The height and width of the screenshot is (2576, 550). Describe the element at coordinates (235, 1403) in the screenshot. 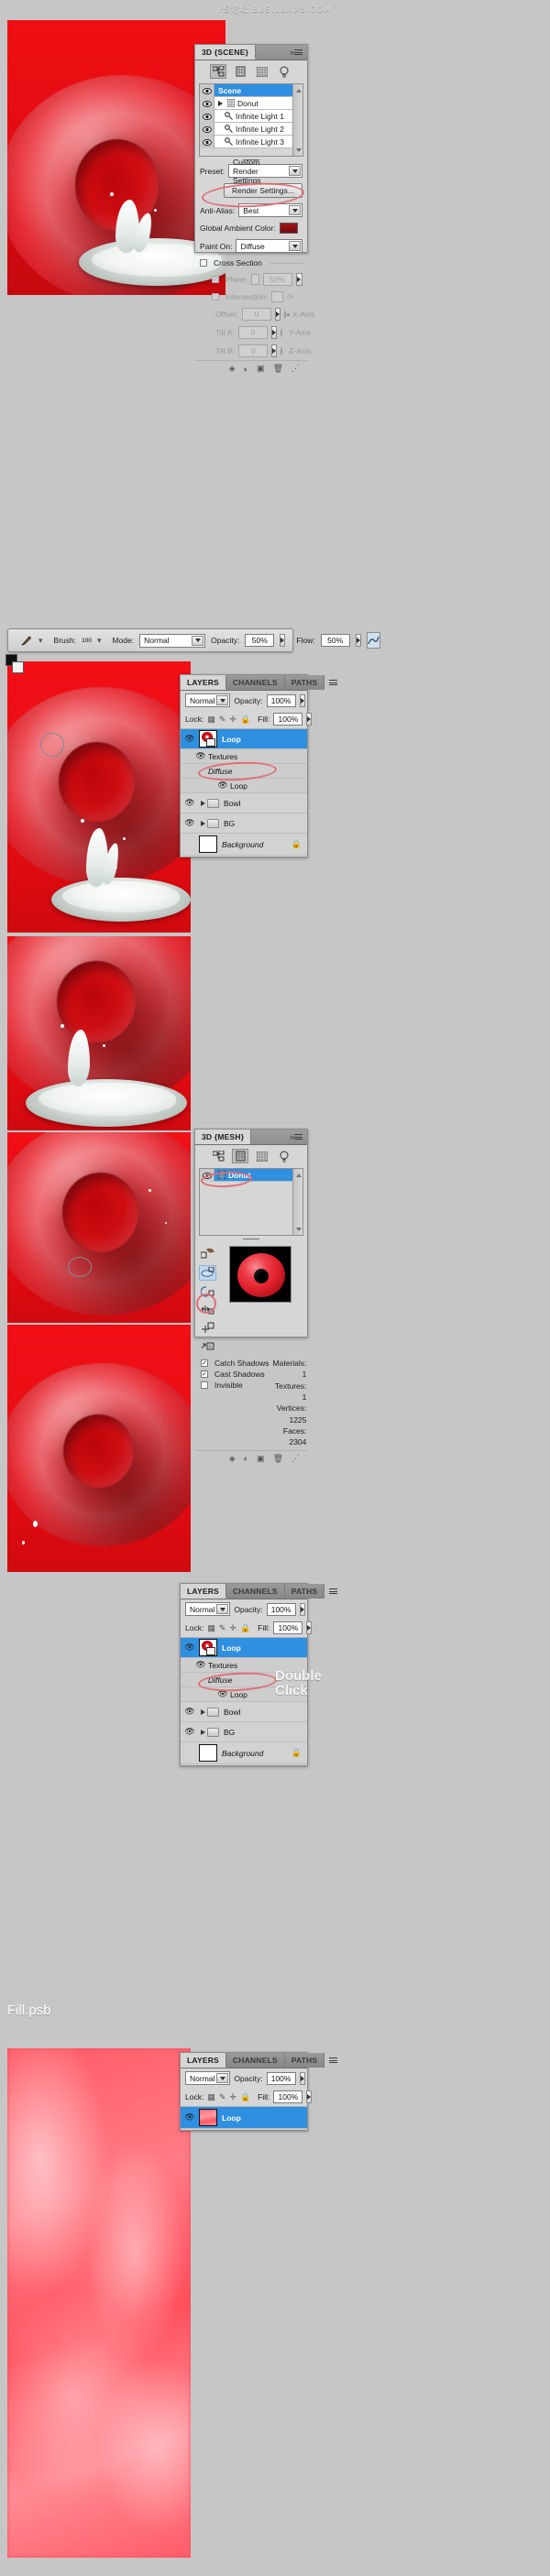

I see `mesh-shadow-options: ✓ Catch Shadows ✓ Cast Shadows Invisible` at that location.